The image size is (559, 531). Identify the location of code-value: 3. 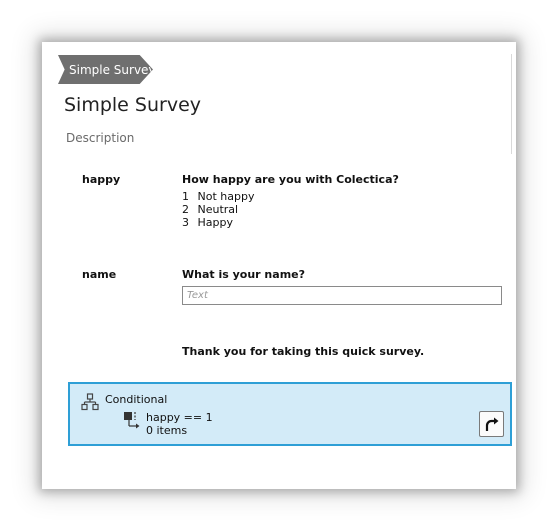
(185, 222).